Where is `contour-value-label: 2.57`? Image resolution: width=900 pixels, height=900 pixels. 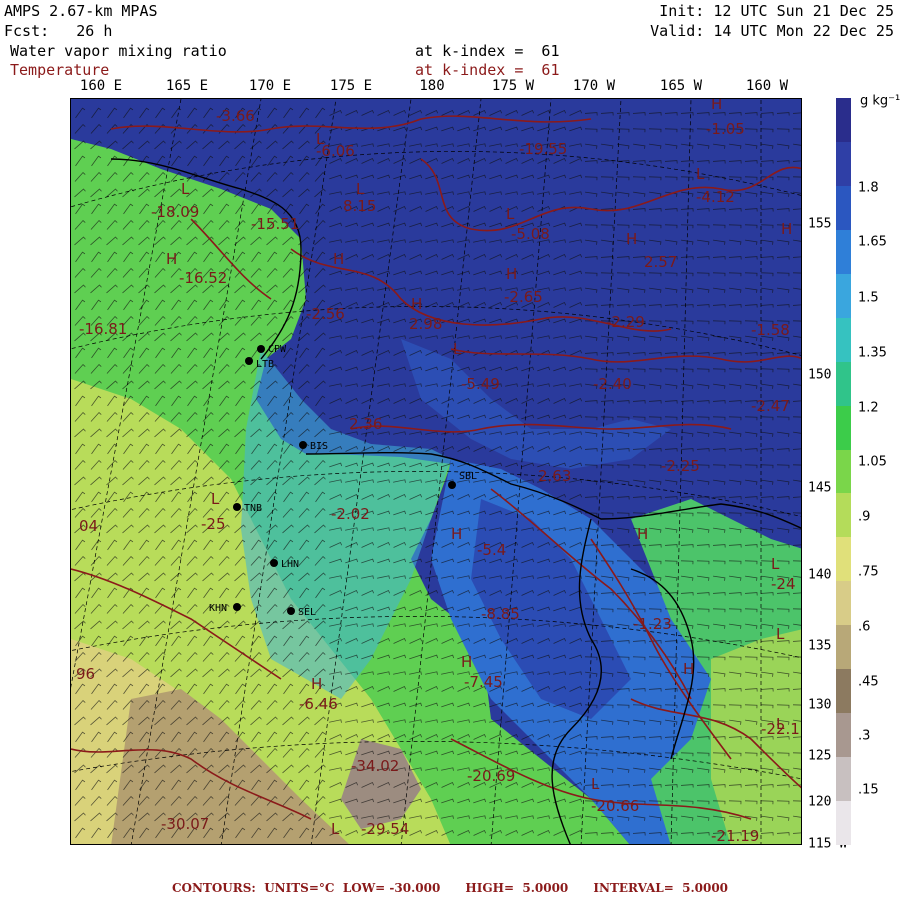 contour-value-label: 2.57 is located at coordinates (660, 262).